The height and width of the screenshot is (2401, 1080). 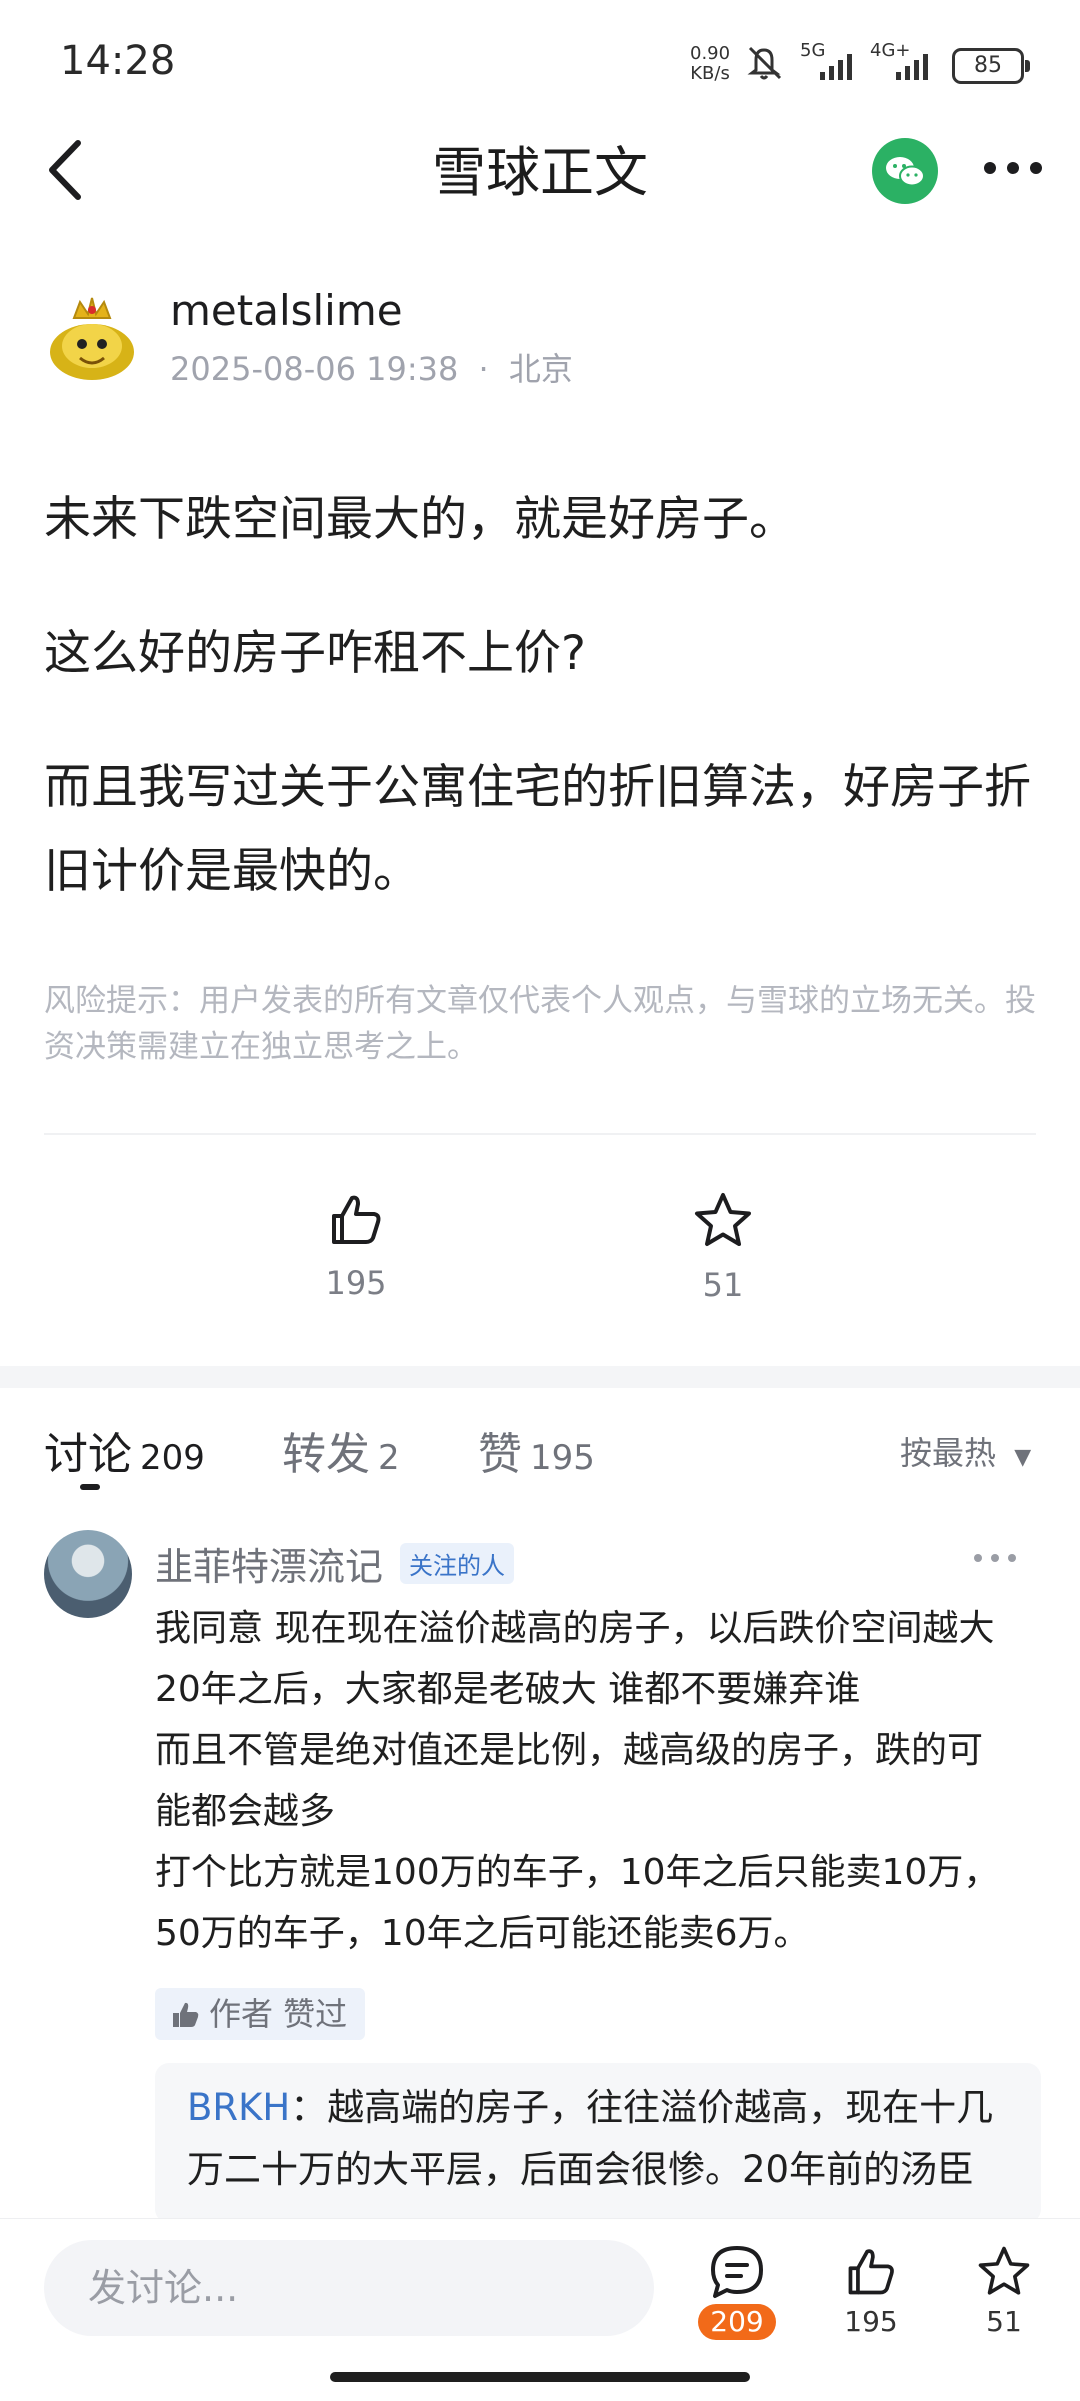 I want to click on bottom-favorite-button: 51, so click(x=1004, y=2292).